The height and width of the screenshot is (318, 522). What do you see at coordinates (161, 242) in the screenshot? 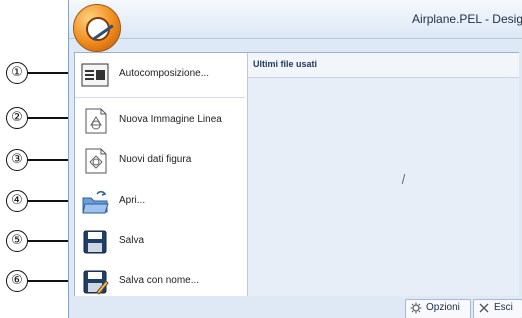
I see `menu-item-save: Salva` at bounding box center [161, 242].